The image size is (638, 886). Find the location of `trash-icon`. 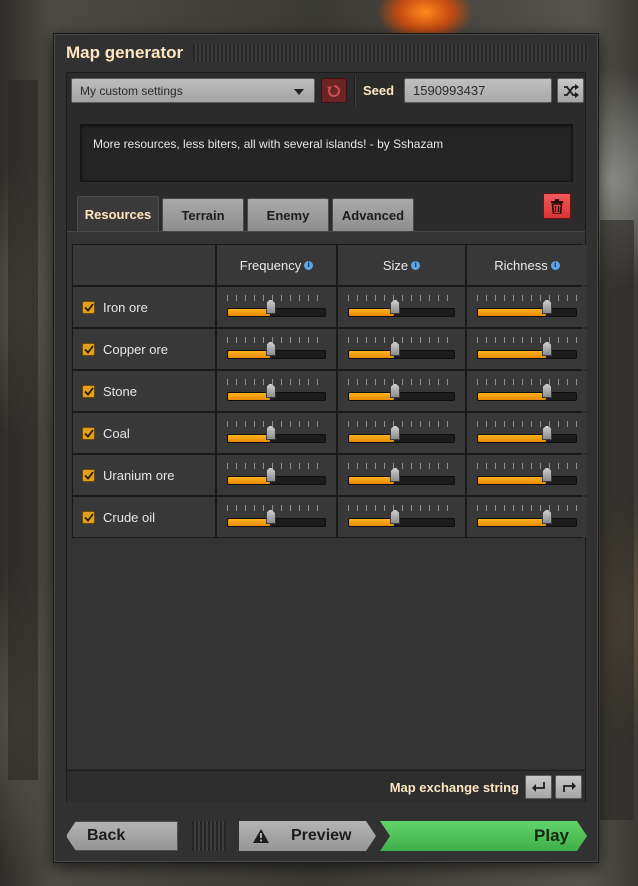

trash-icon is located at coordinates (557, 206).